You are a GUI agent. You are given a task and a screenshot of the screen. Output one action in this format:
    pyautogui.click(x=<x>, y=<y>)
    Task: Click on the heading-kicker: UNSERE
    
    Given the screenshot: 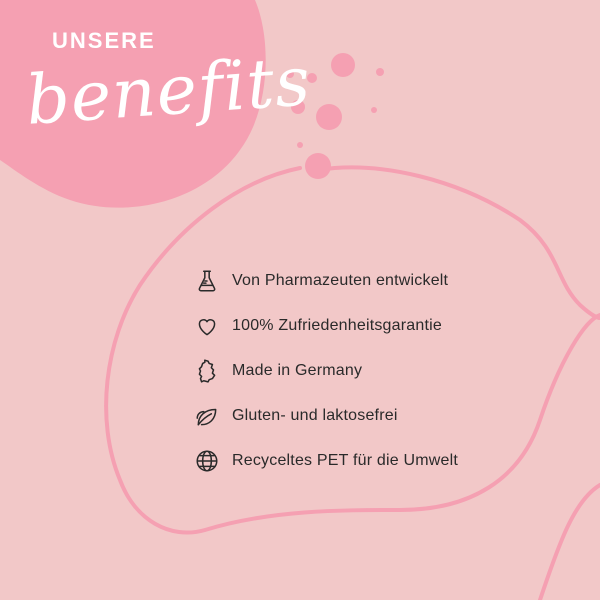 What is the action you would take?
    pyautogui.click(x=104, y=40)
    